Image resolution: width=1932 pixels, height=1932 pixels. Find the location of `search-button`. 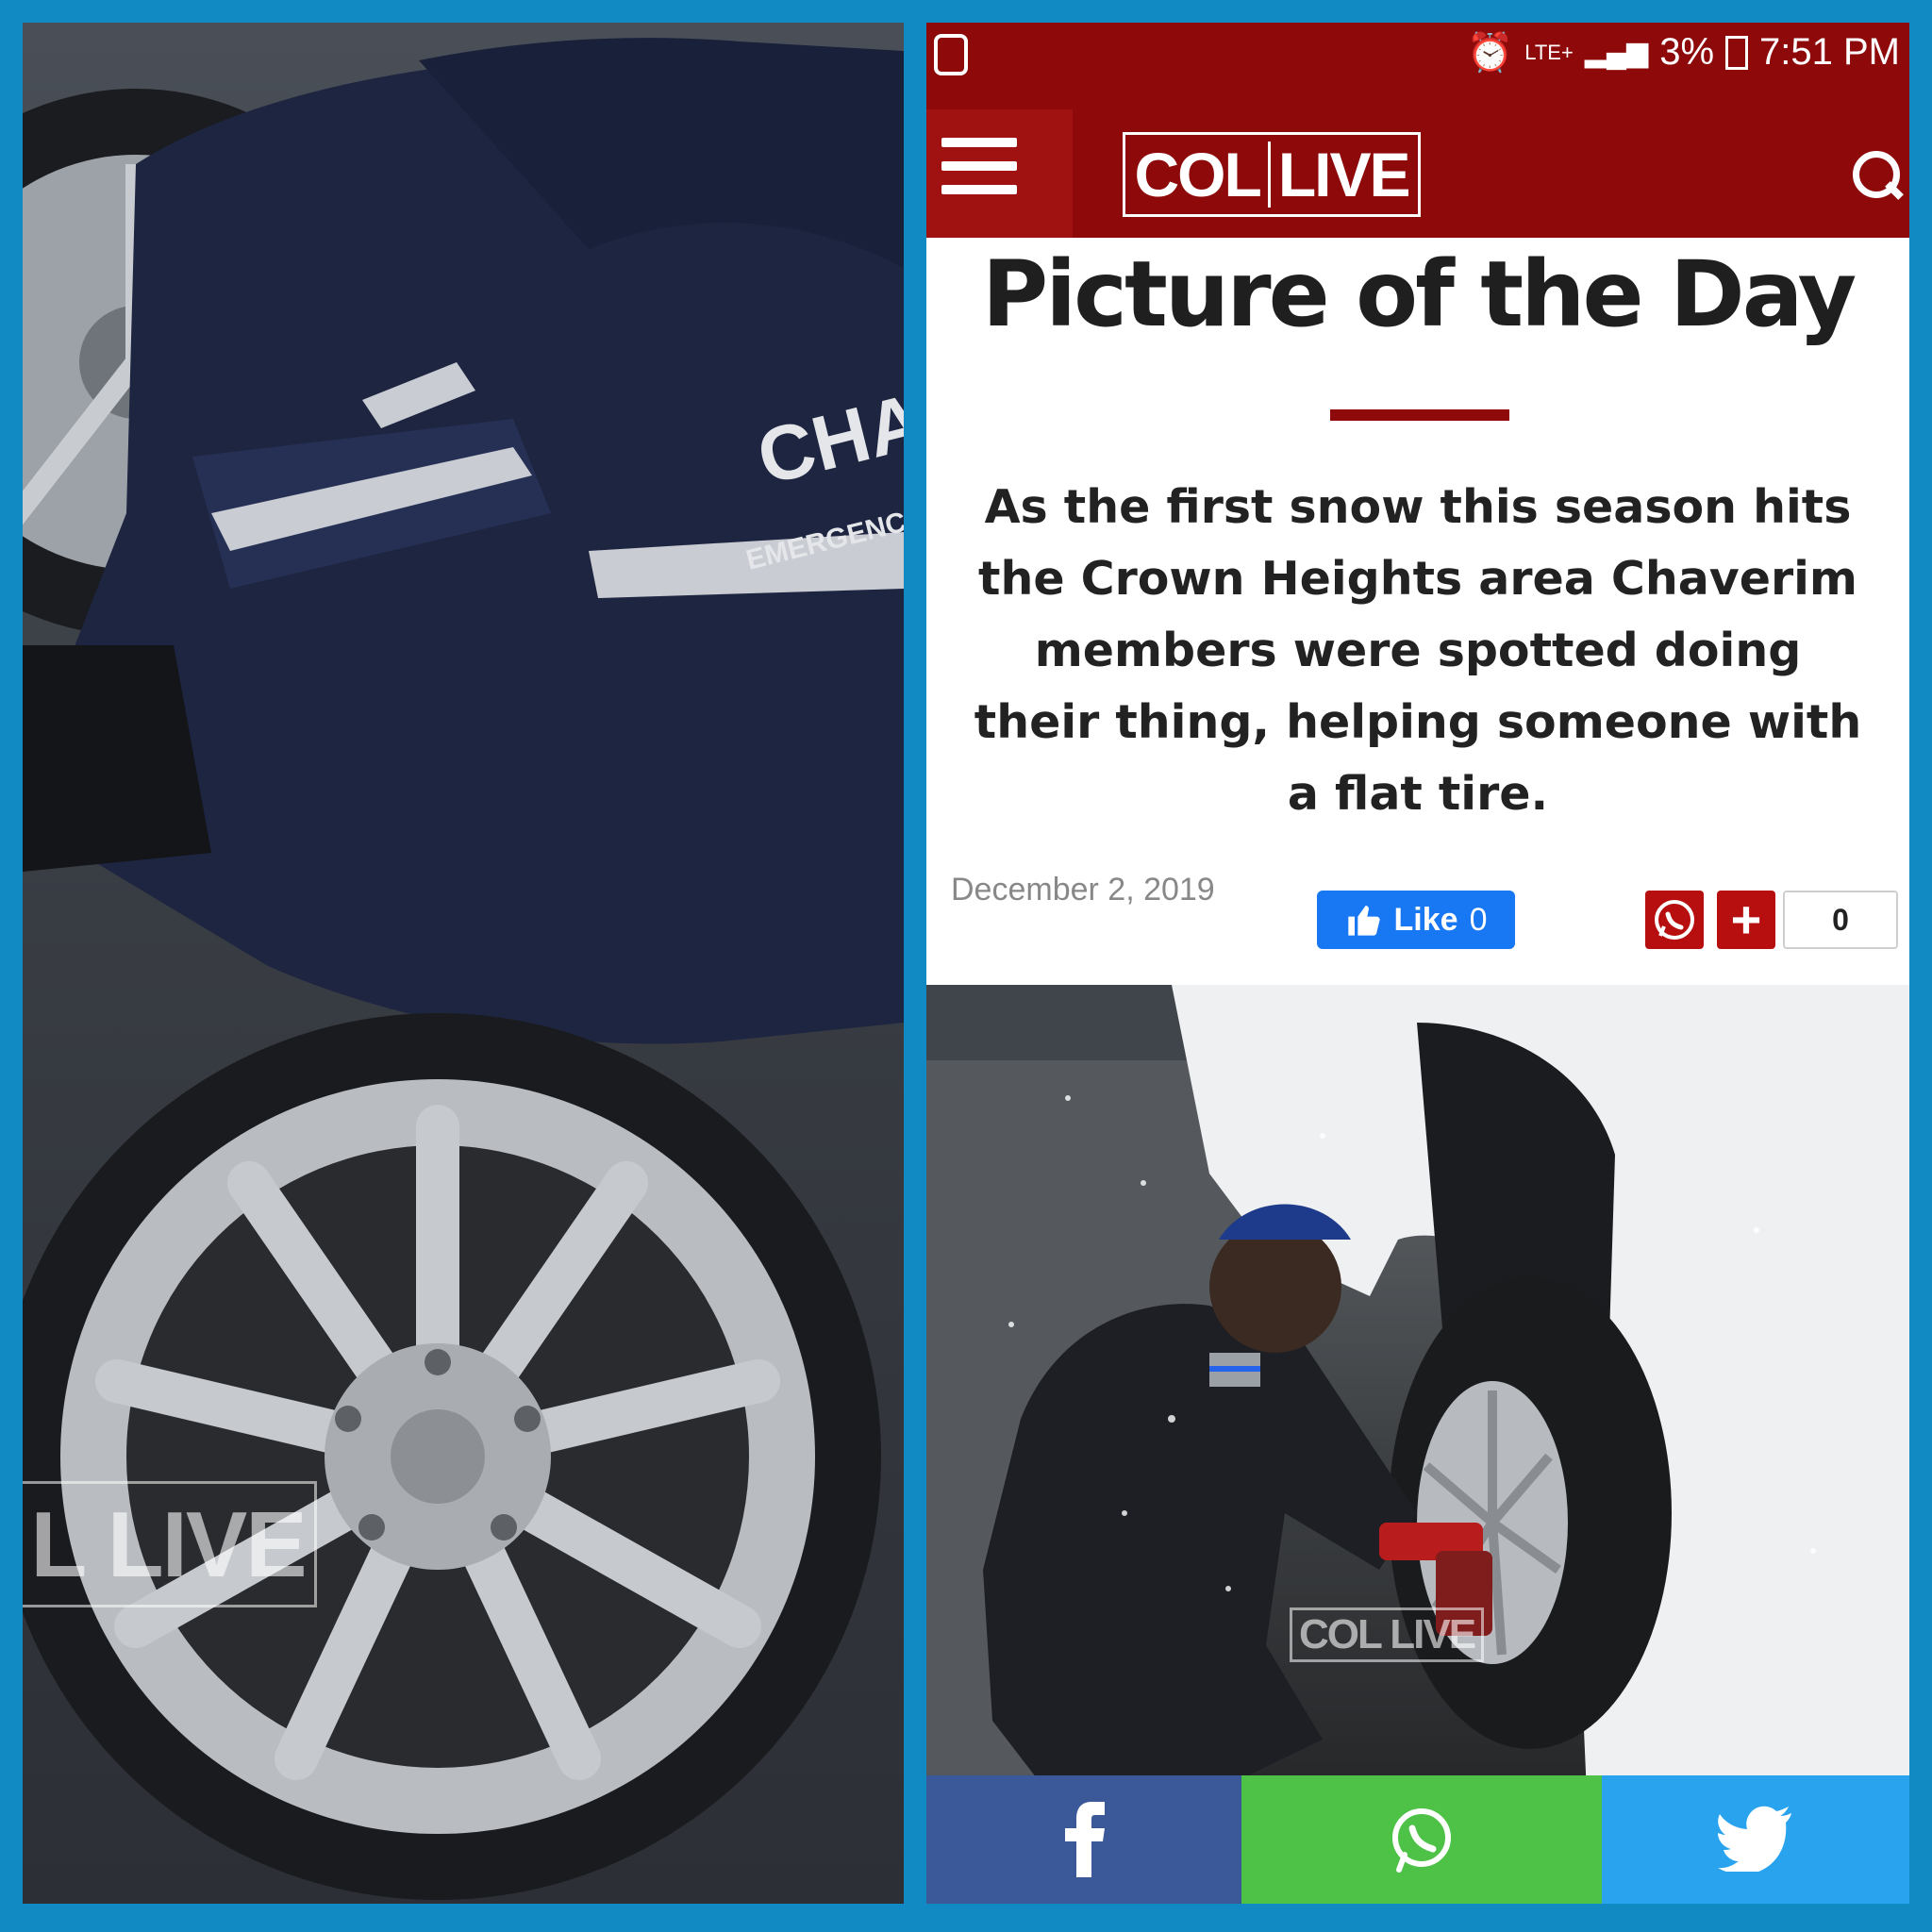

search-button is located at coordinates (1876, 174).